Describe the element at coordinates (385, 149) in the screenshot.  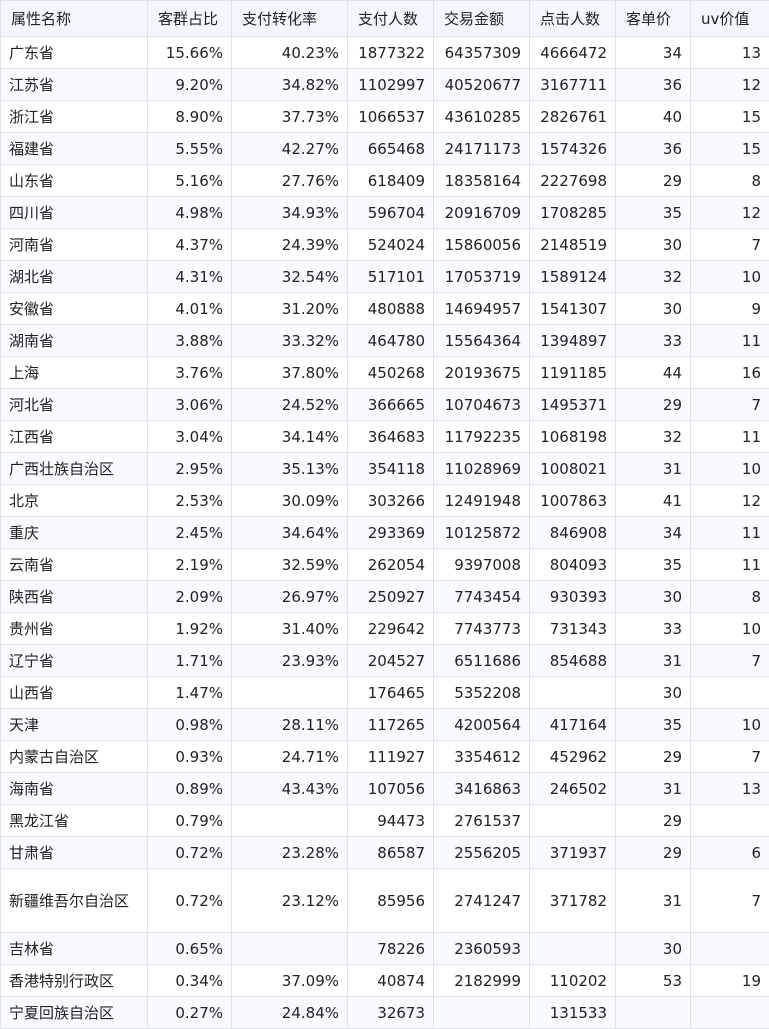
I see `table-row: 福建省5.55%42.27%6654682417117315743263615` at that location.